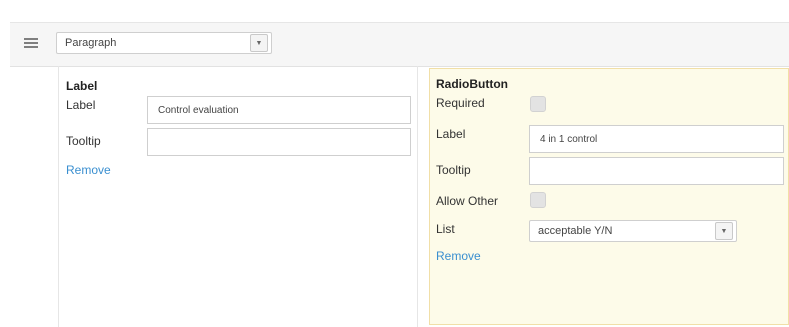 The width and height of the screenshot is (789, 327). Describe the element at coordinates (91, 43) in the screenshot. I see `paragraph-select-value: Paragraph` at that location.